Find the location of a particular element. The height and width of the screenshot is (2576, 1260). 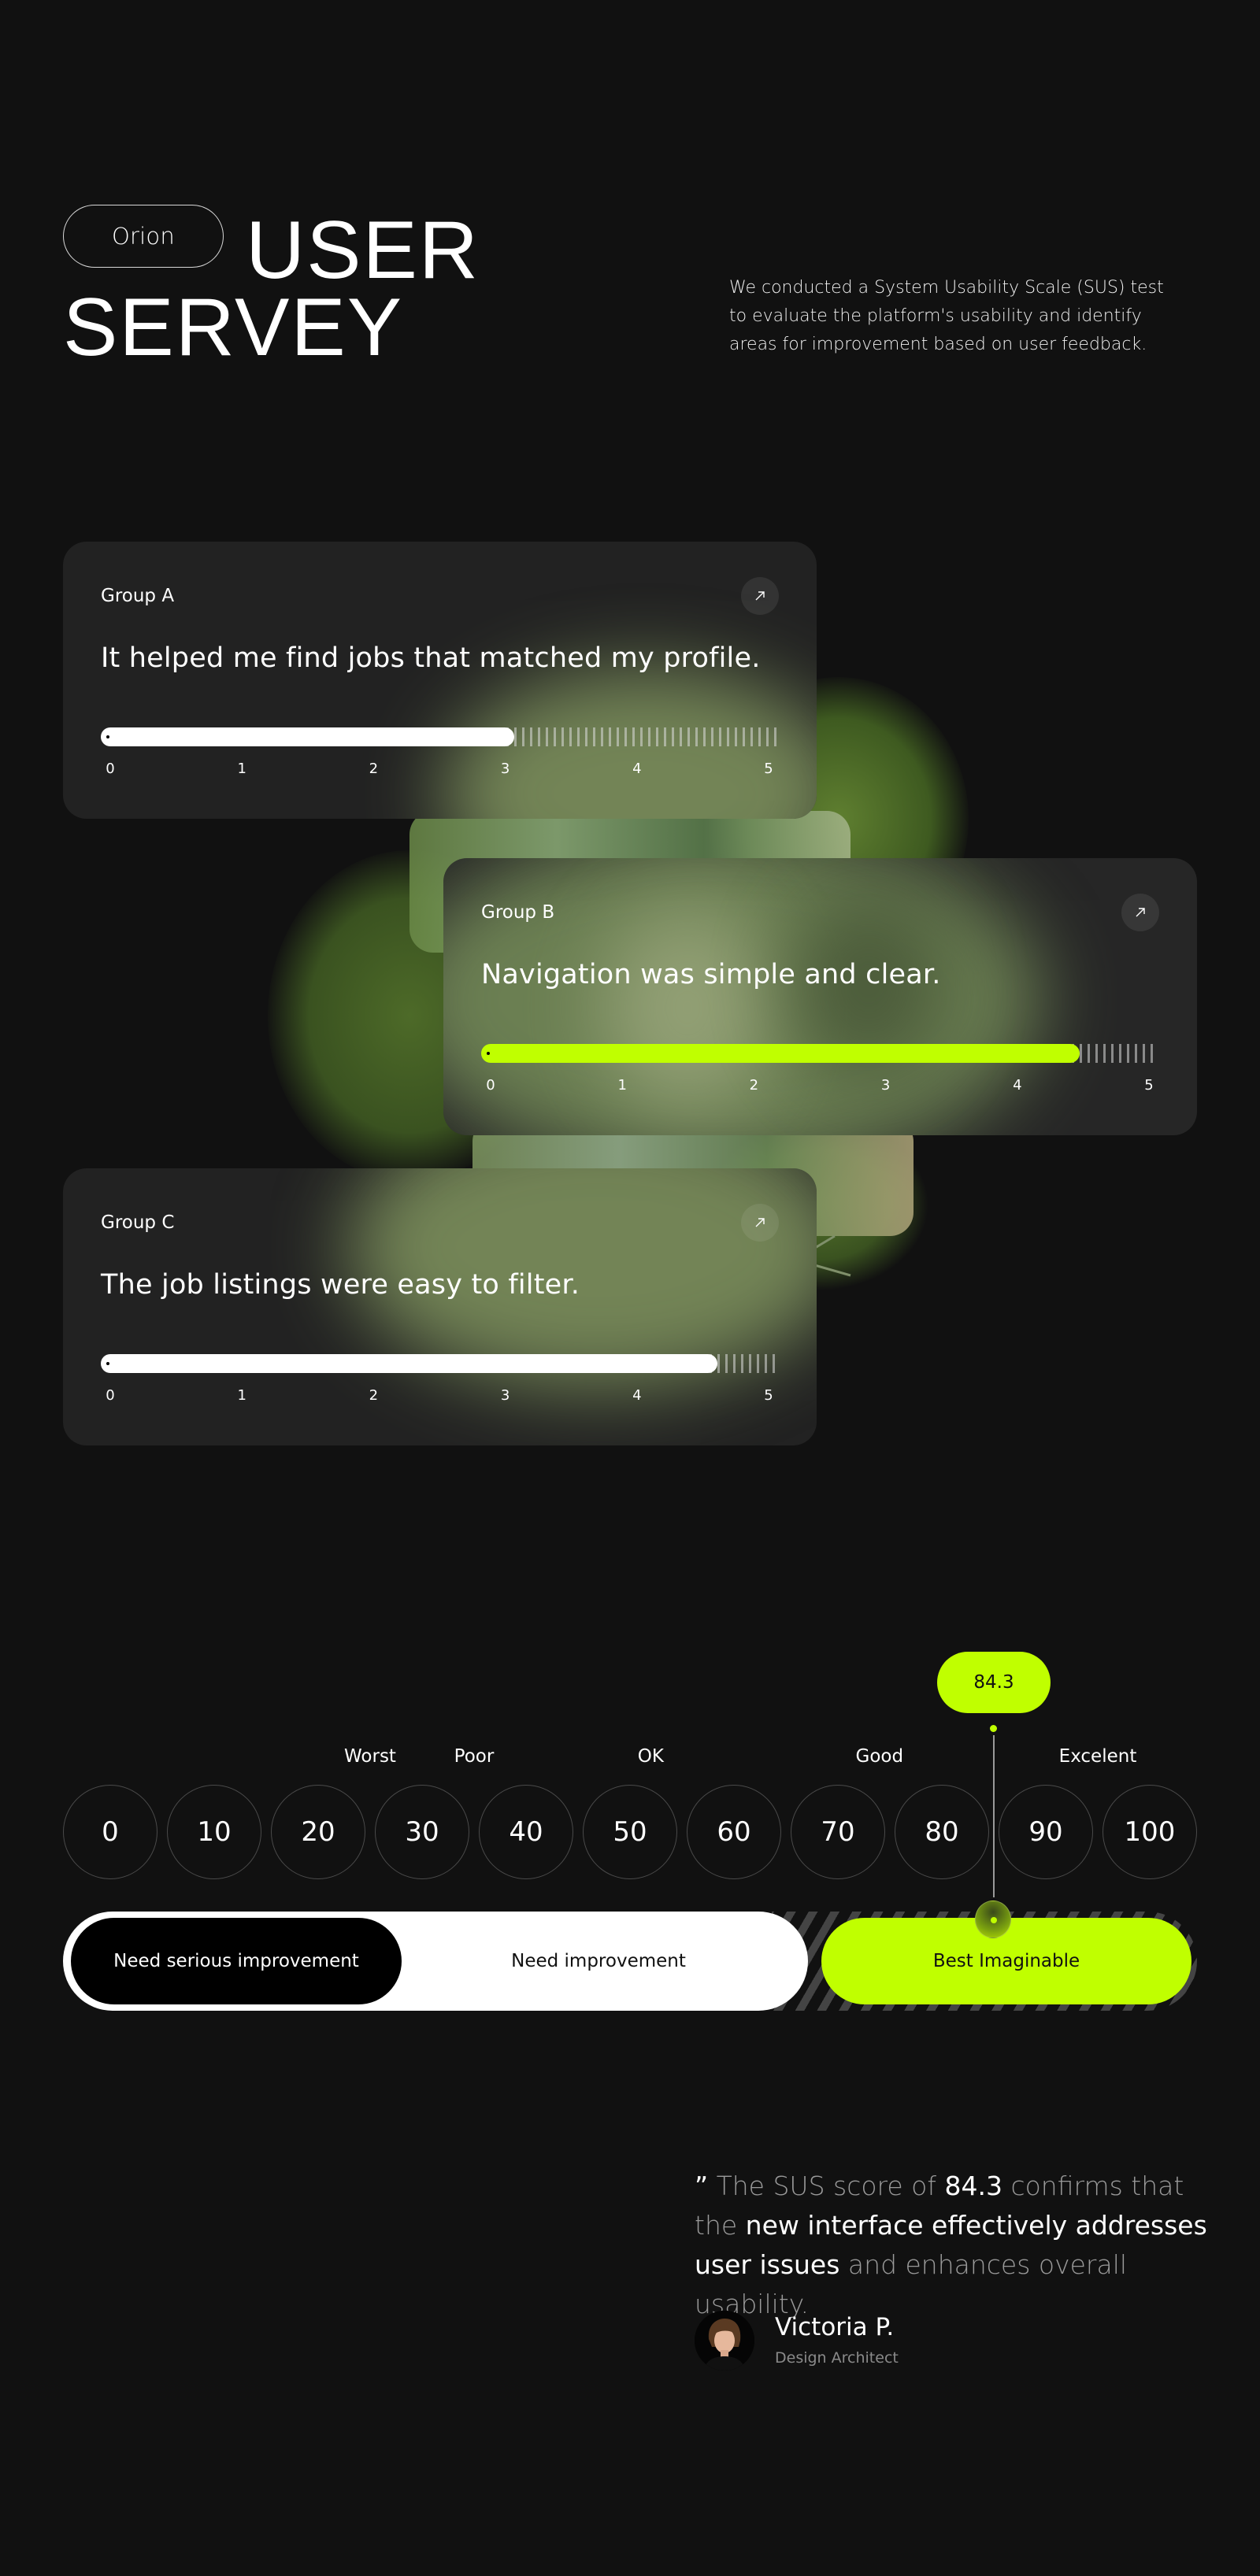

page-title-line-2: SERVEY is located at coordinates (233, 327).